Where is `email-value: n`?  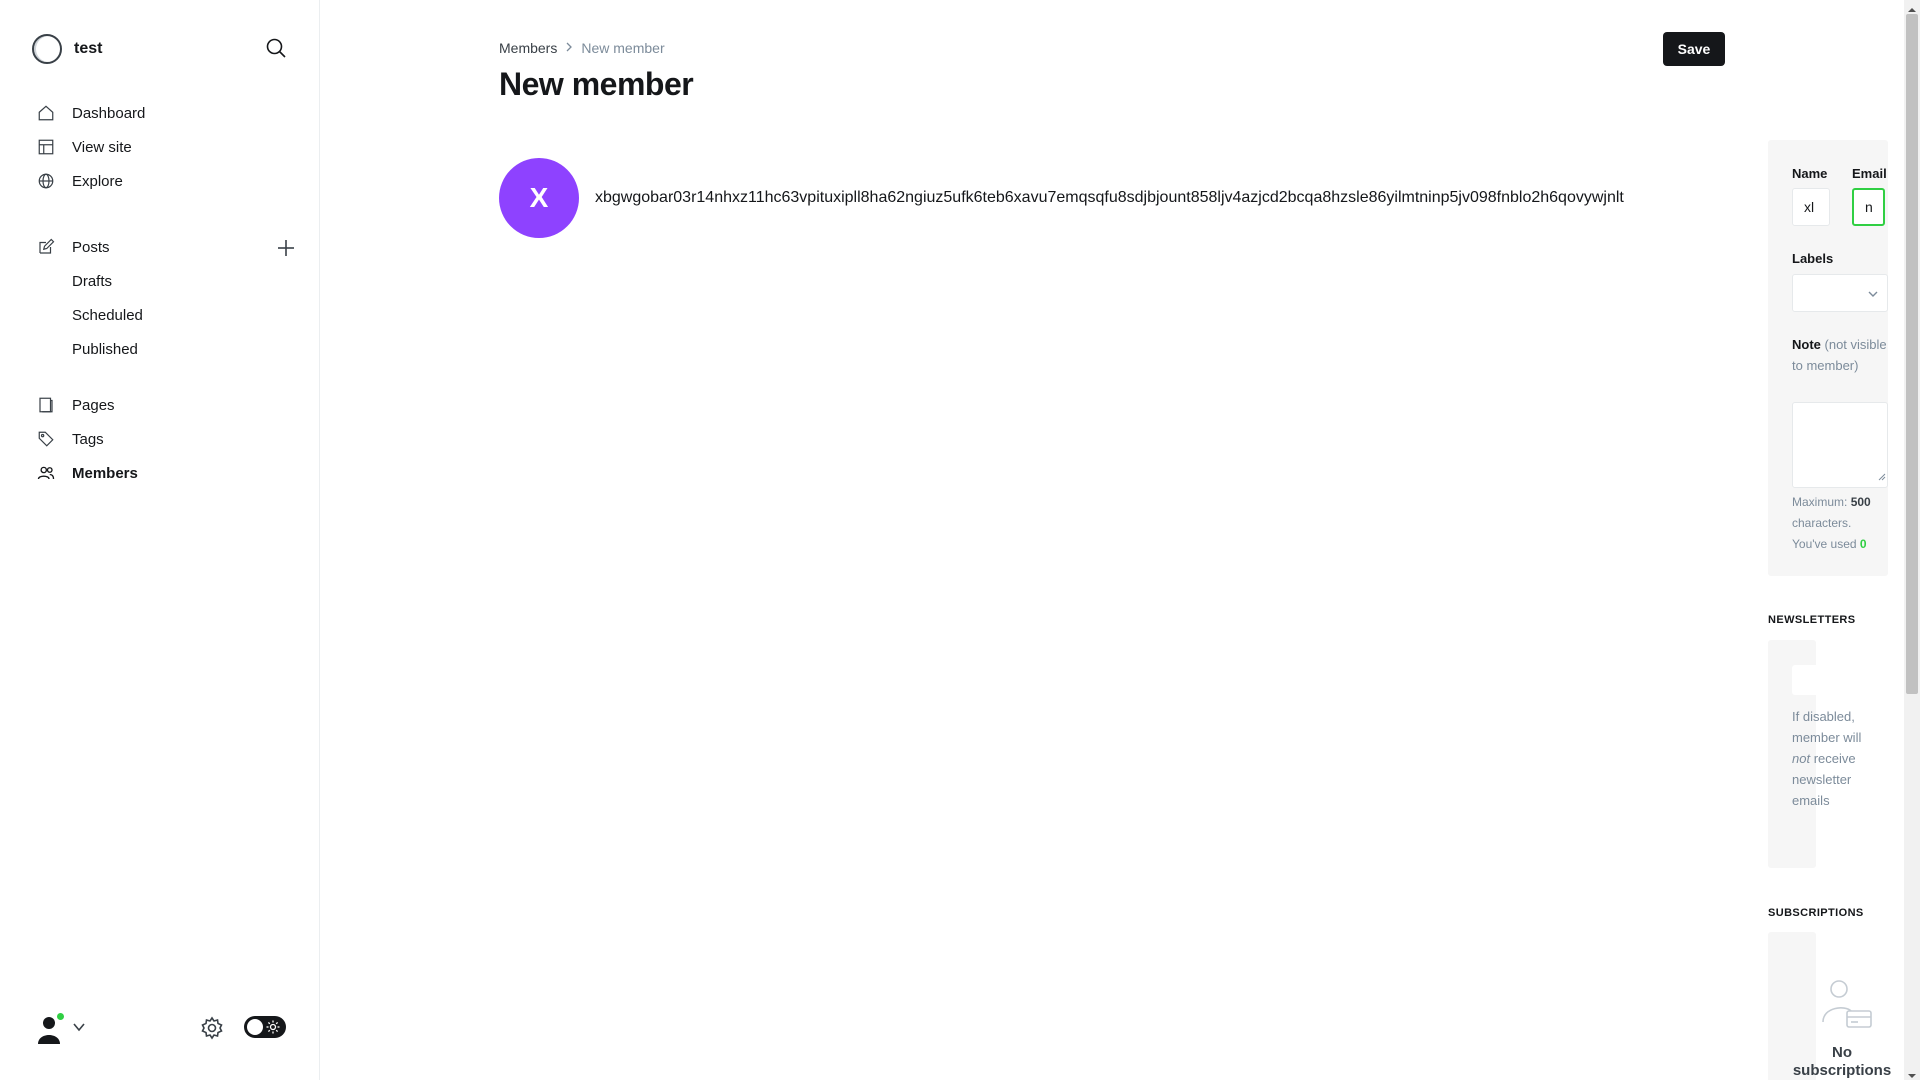 email-value: n is located at coordinates (1869, 207).